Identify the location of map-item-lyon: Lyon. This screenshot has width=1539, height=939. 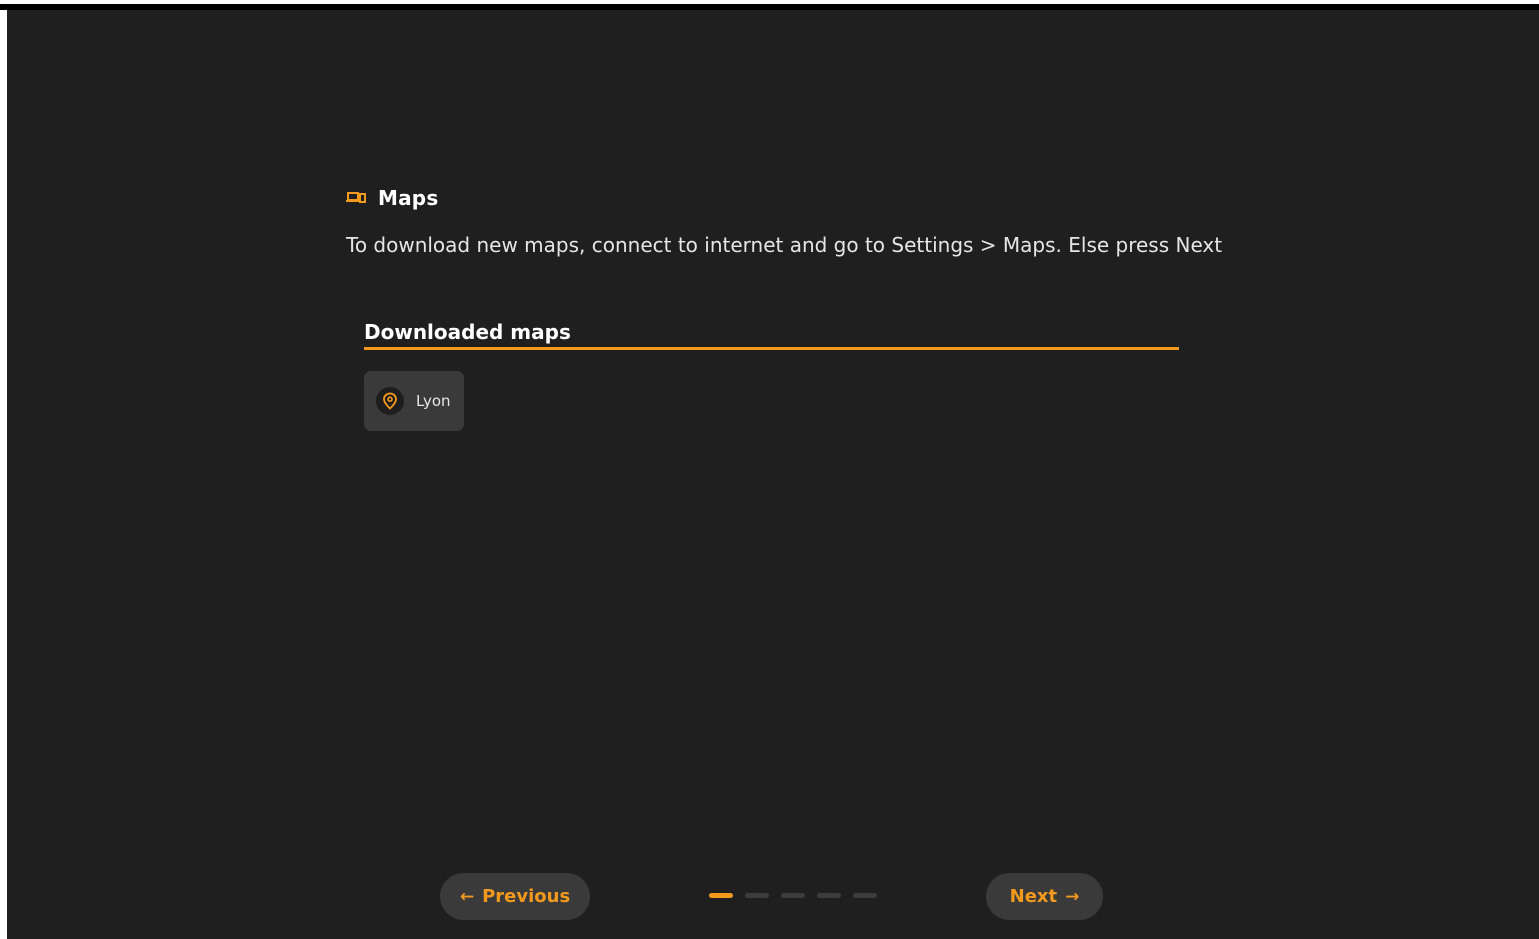
(414, 401).